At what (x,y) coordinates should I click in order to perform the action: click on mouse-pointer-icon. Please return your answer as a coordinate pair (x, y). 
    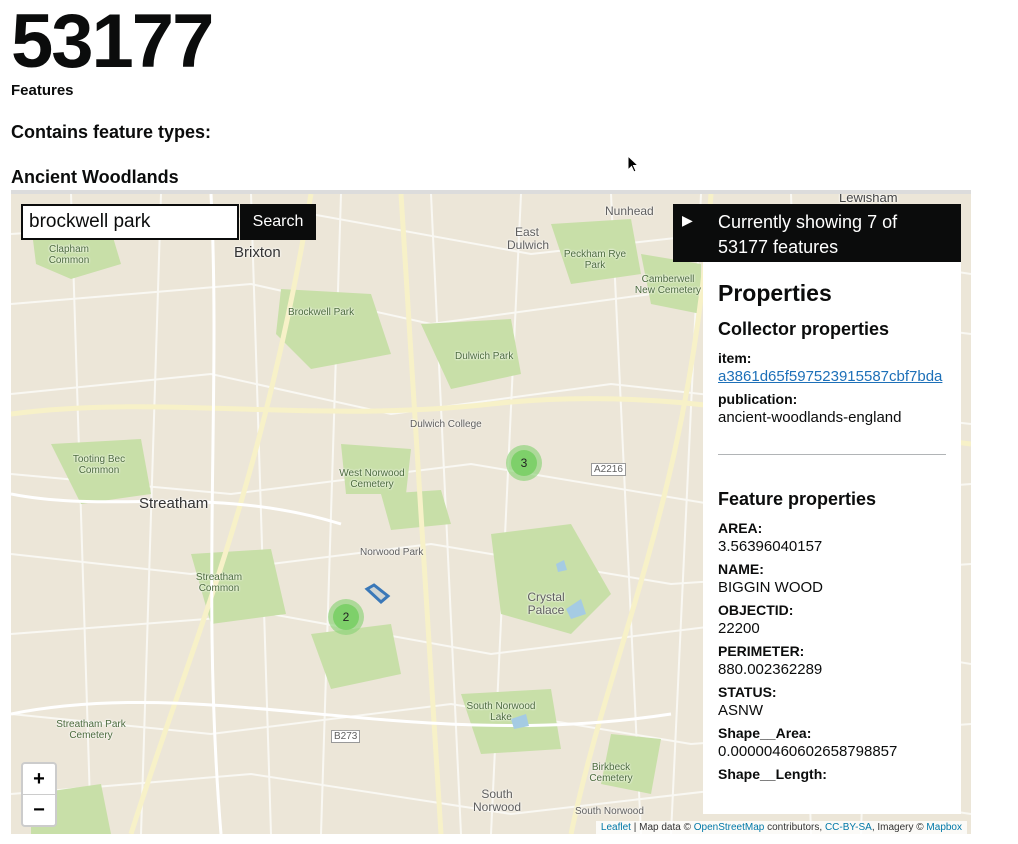
    Looking at the image, I should click on (633, 164).